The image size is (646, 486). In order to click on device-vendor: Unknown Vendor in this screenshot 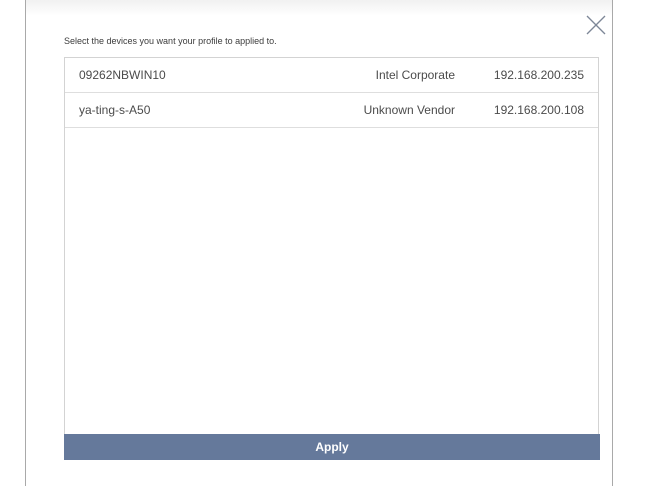, I will do `click(409, 110)`.